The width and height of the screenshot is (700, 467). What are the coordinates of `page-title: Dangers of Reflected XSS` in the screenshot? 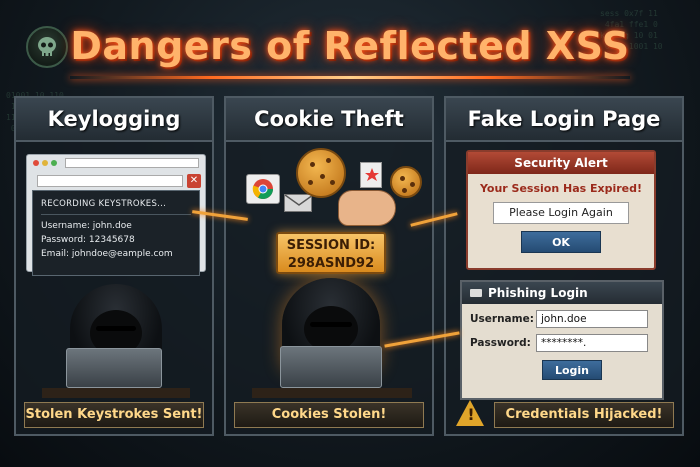 It's located at (350, 46).